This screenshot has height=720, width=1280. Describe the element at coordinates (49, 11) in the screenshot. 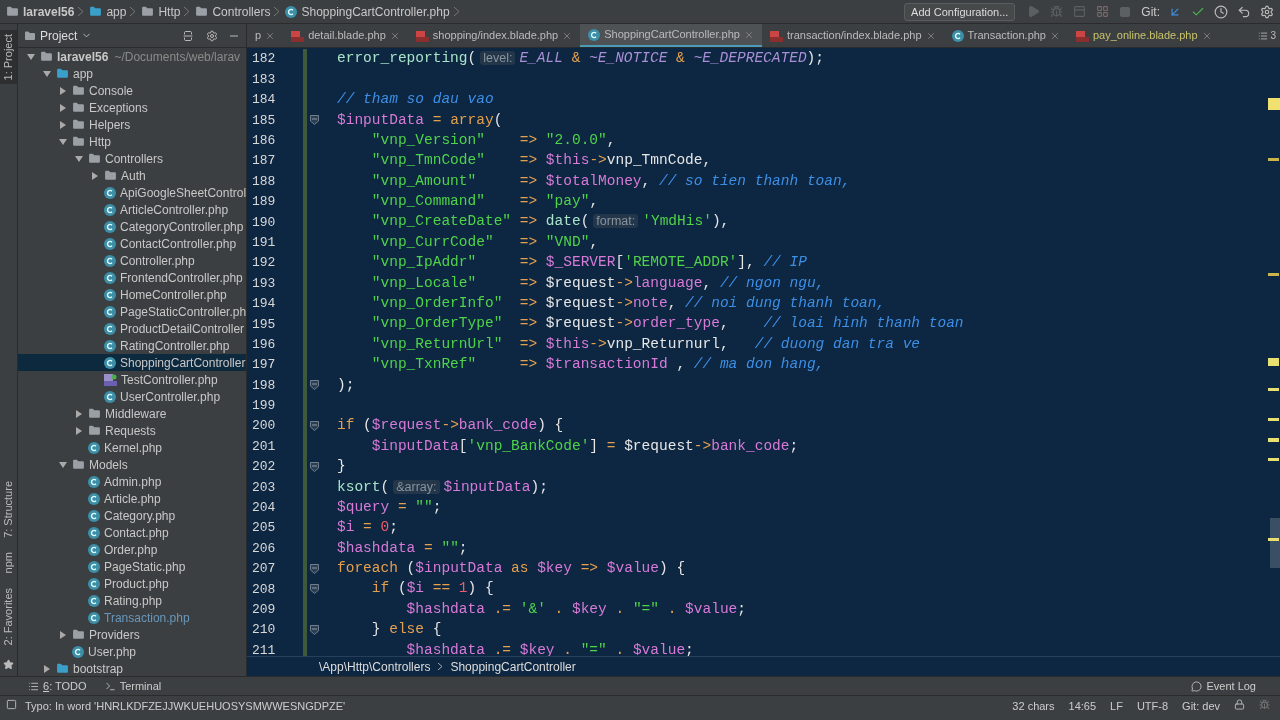

I see `breadcrumb-item: laravel56` at that location.